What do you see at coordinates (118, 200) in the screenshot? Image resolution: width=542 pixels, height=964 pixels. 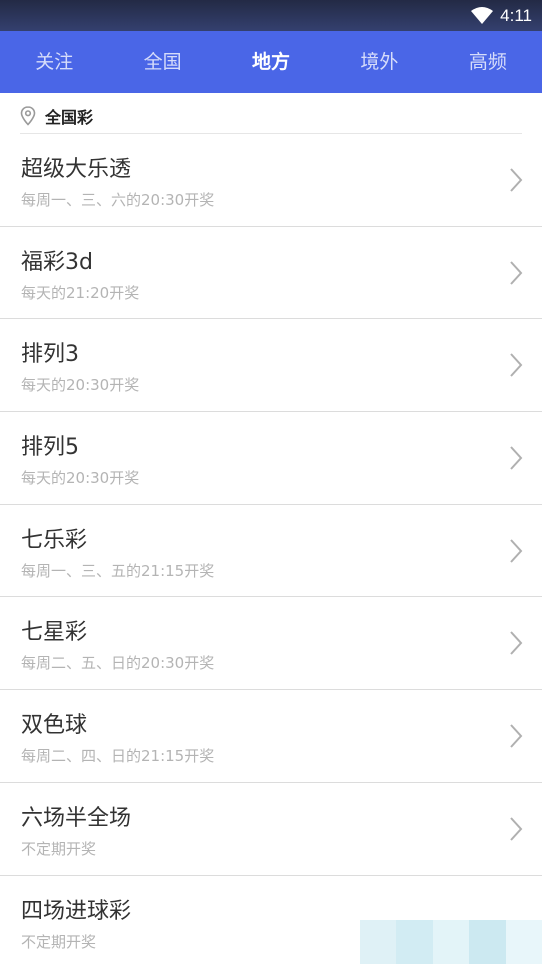 I see `lottery-schedule: 每周一、三、六的20:30开奖` at bounding box center [118, 200].